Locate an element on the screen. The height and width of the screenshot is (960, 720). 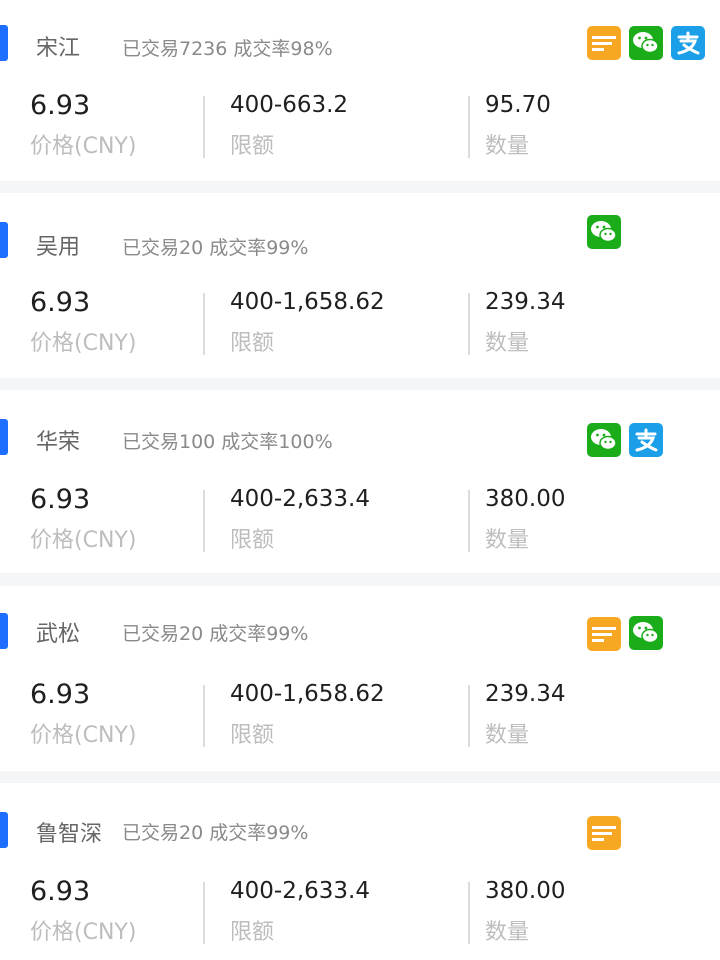
limit-value: 400-663.2 is located at coordinates (289, 105).